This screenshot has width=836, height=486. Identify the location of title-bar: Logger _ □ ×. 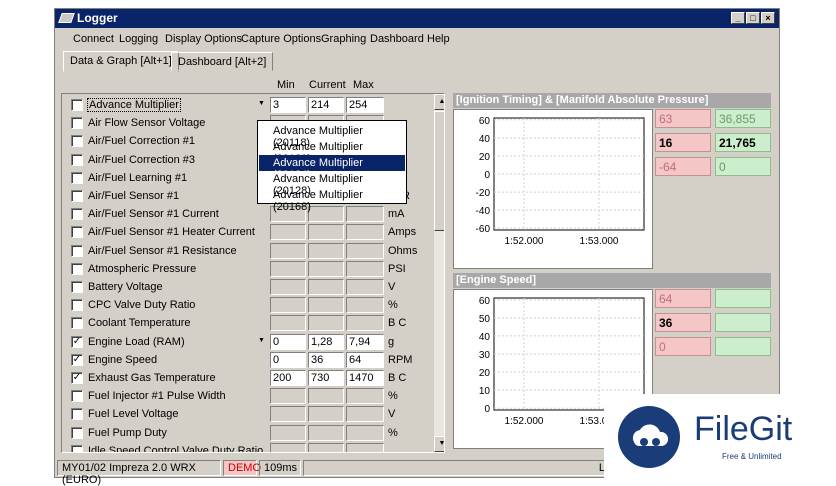
(417, 18).